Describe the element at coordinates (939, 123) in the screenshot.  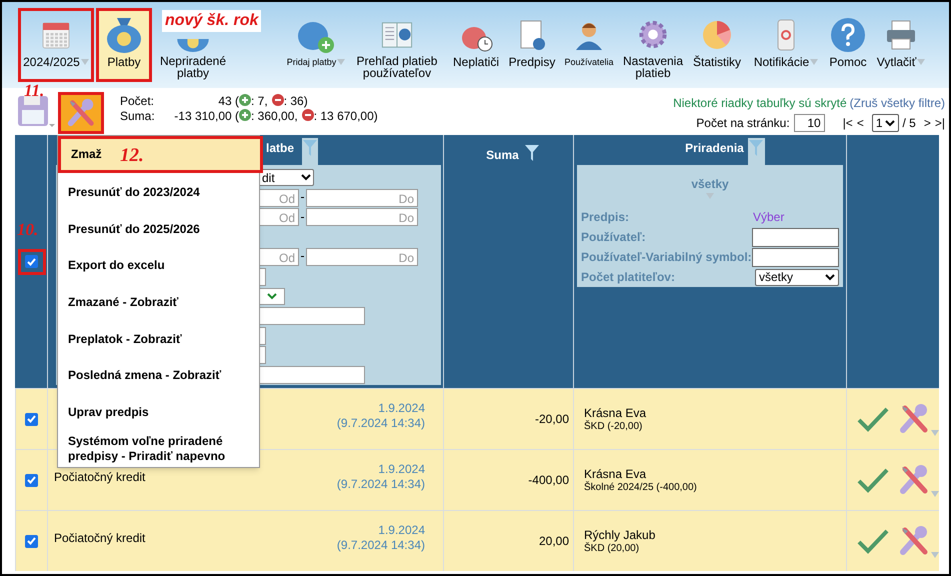
I see `last-page-link: >|` at that location.